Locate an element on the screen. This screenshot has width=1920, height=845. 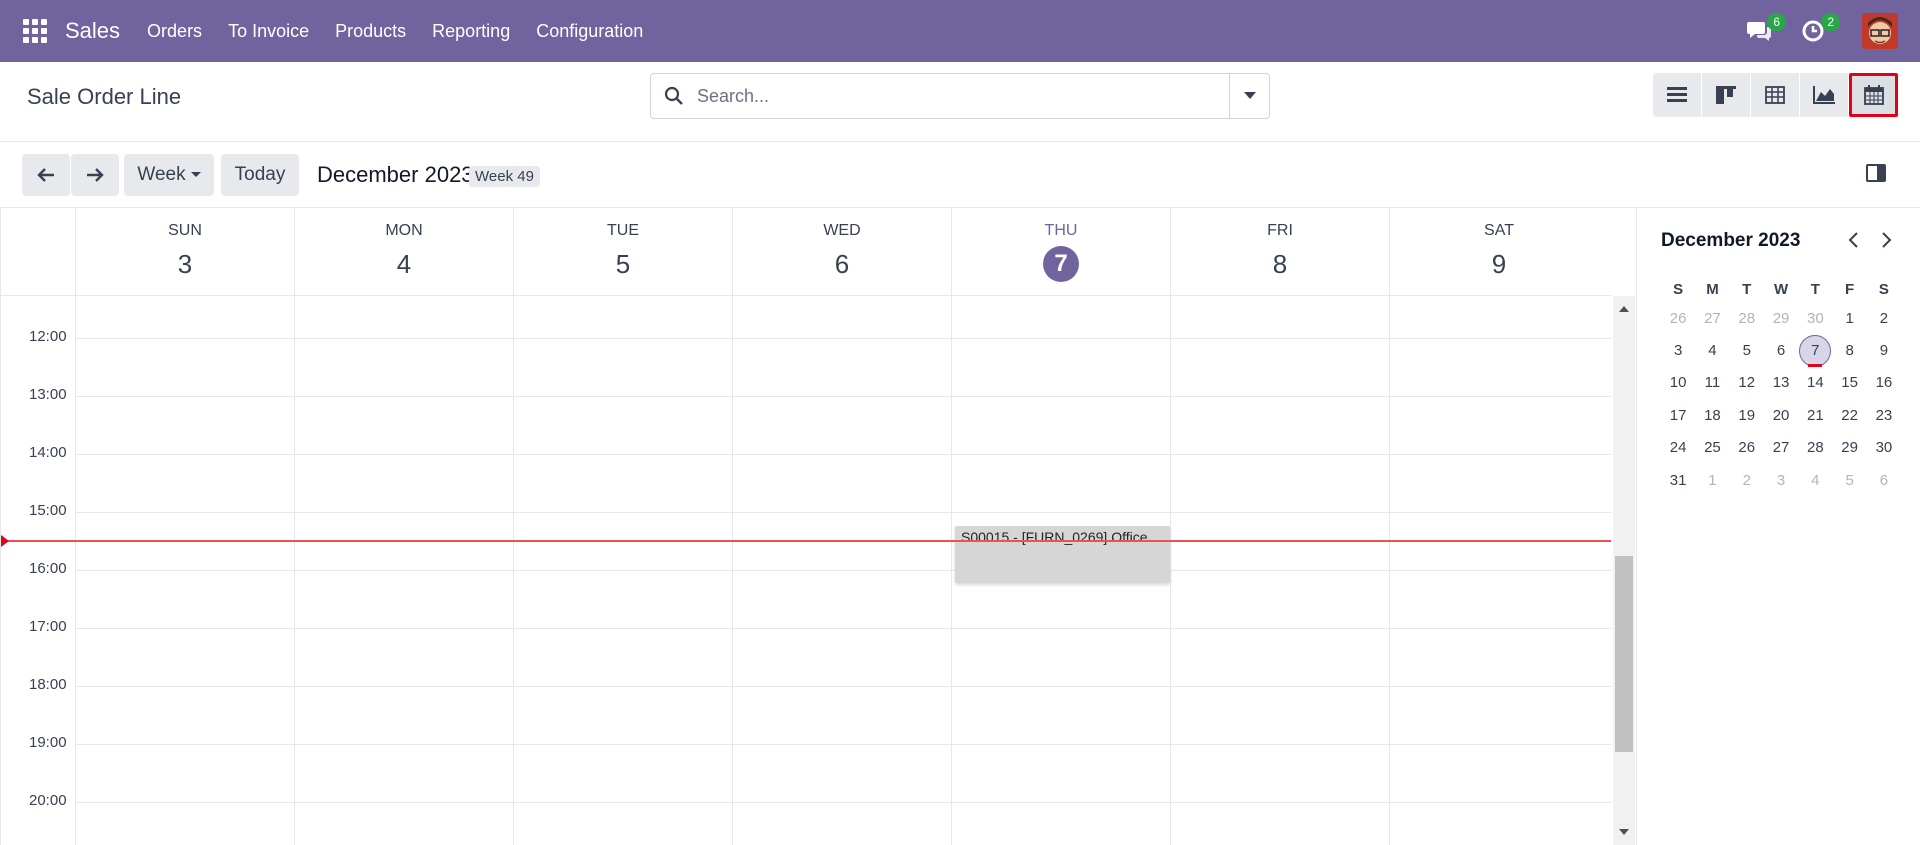
view-switcher is located at coordinates (1775, 95).